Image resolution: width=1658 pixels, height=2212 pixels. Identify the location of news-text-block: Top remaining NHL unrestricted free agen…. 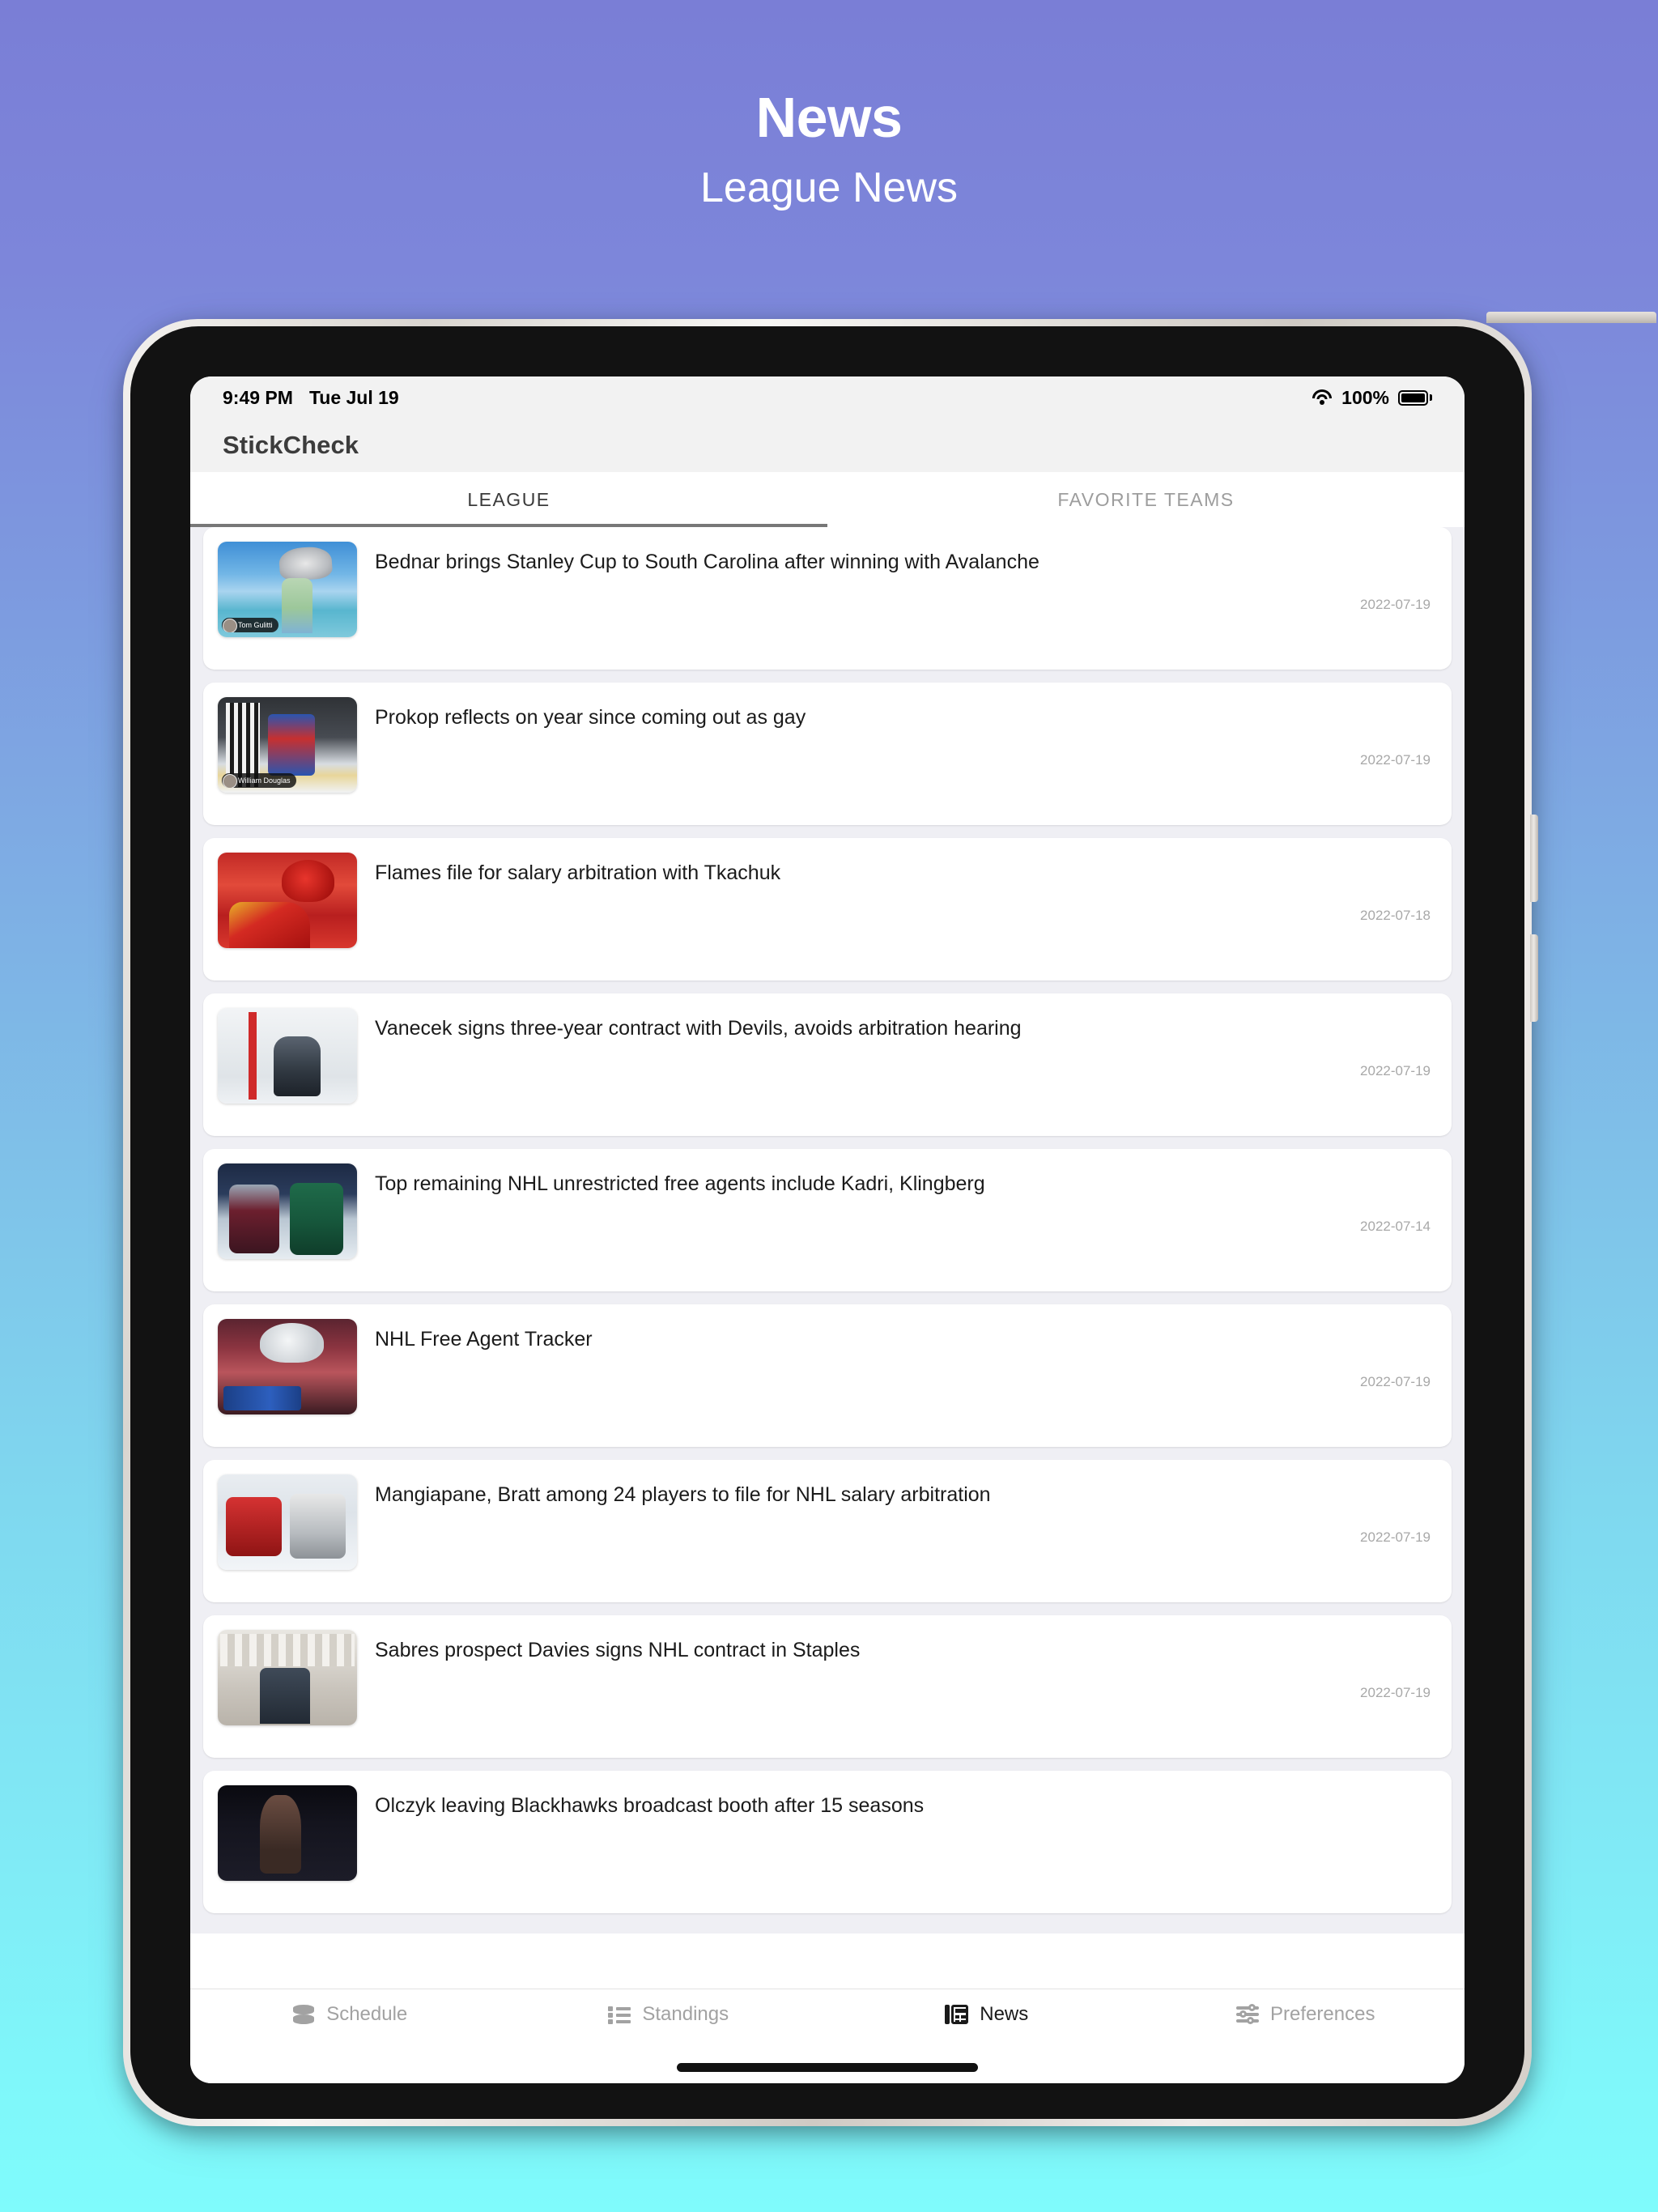
(895, 1199).